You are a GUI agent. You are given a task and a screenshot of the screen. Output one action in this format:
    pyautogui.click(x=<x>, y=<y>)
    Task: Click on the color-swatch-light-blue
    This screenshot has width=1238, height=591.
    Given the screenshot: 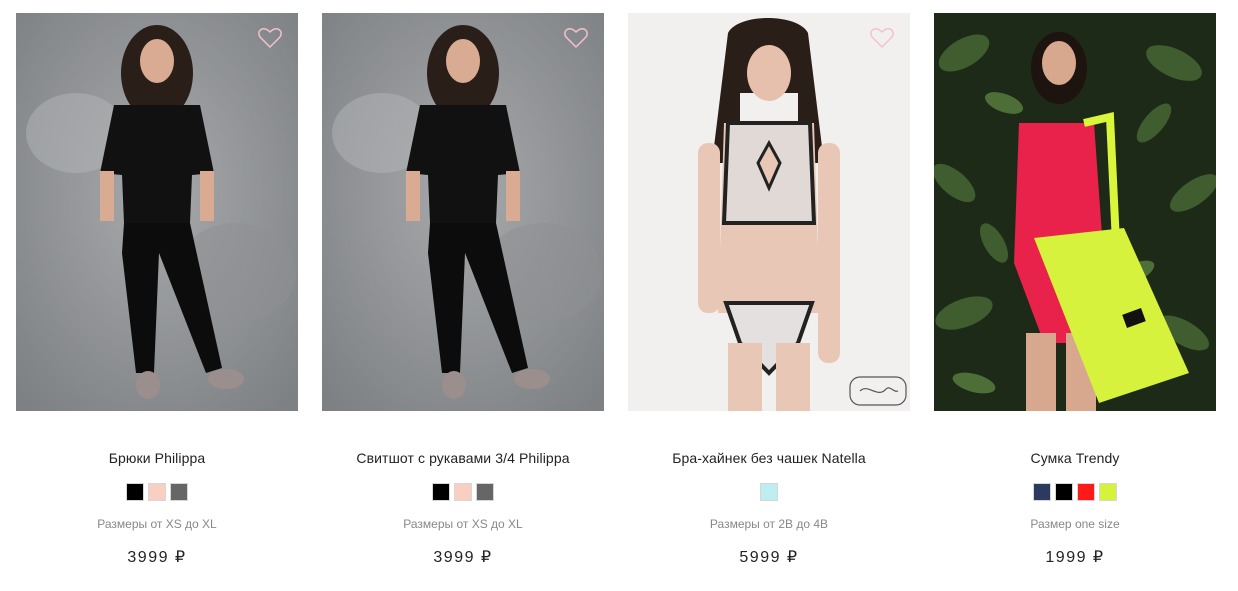 What is the action you would take?
    pyautogui.click(x=769, y=492)
    